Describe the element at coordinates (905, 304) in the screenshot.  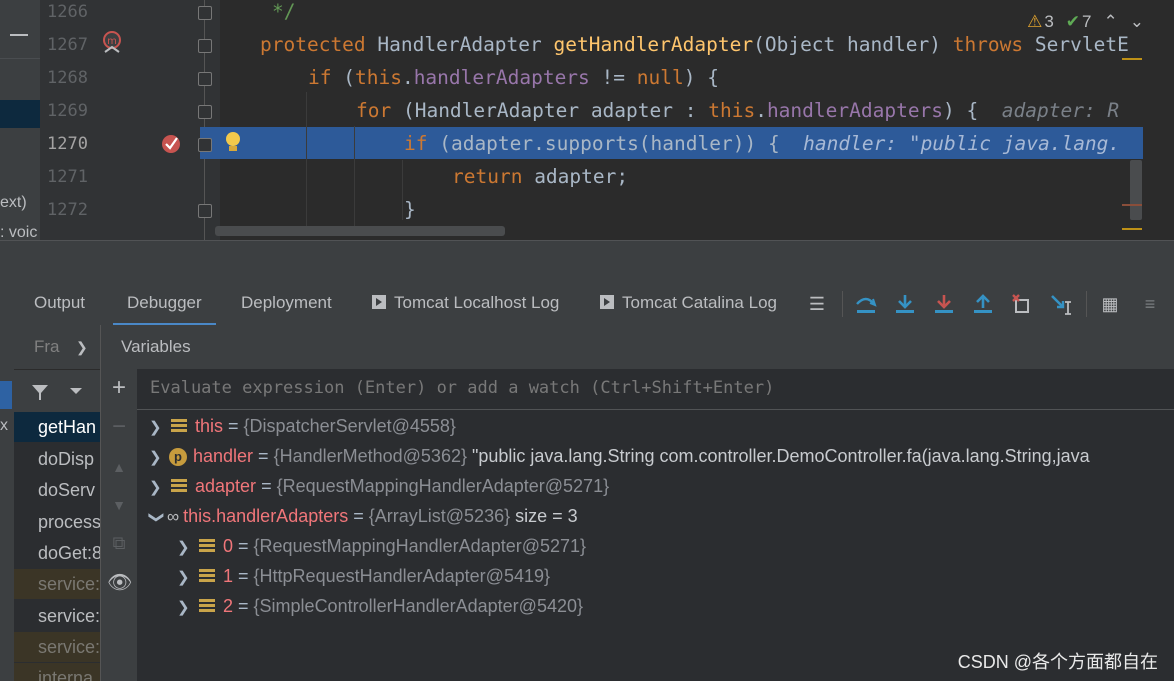
I see `step-into-icon` at that location.